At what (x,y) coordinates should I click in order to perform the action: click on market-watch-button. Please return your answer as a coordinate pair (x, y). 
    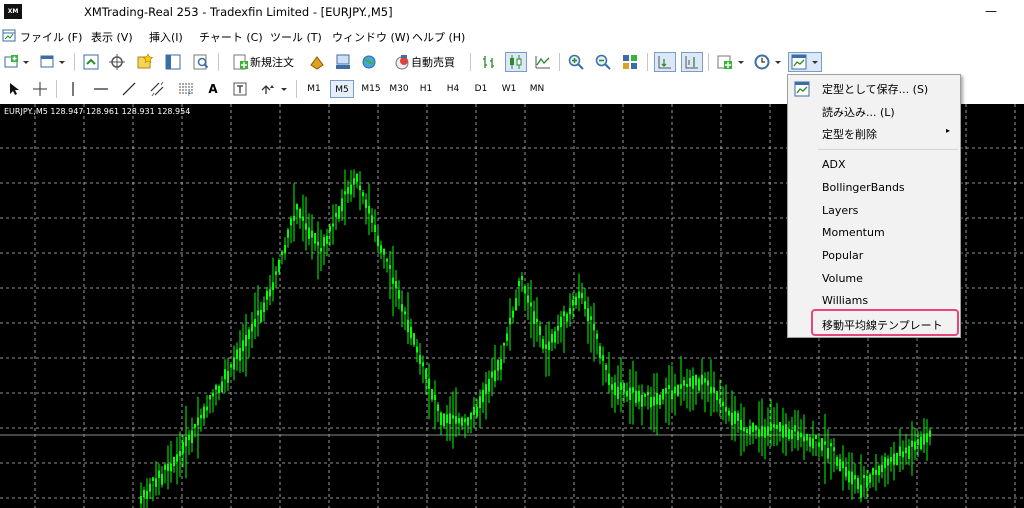
    Looking at the image, I should click on (91, 62).